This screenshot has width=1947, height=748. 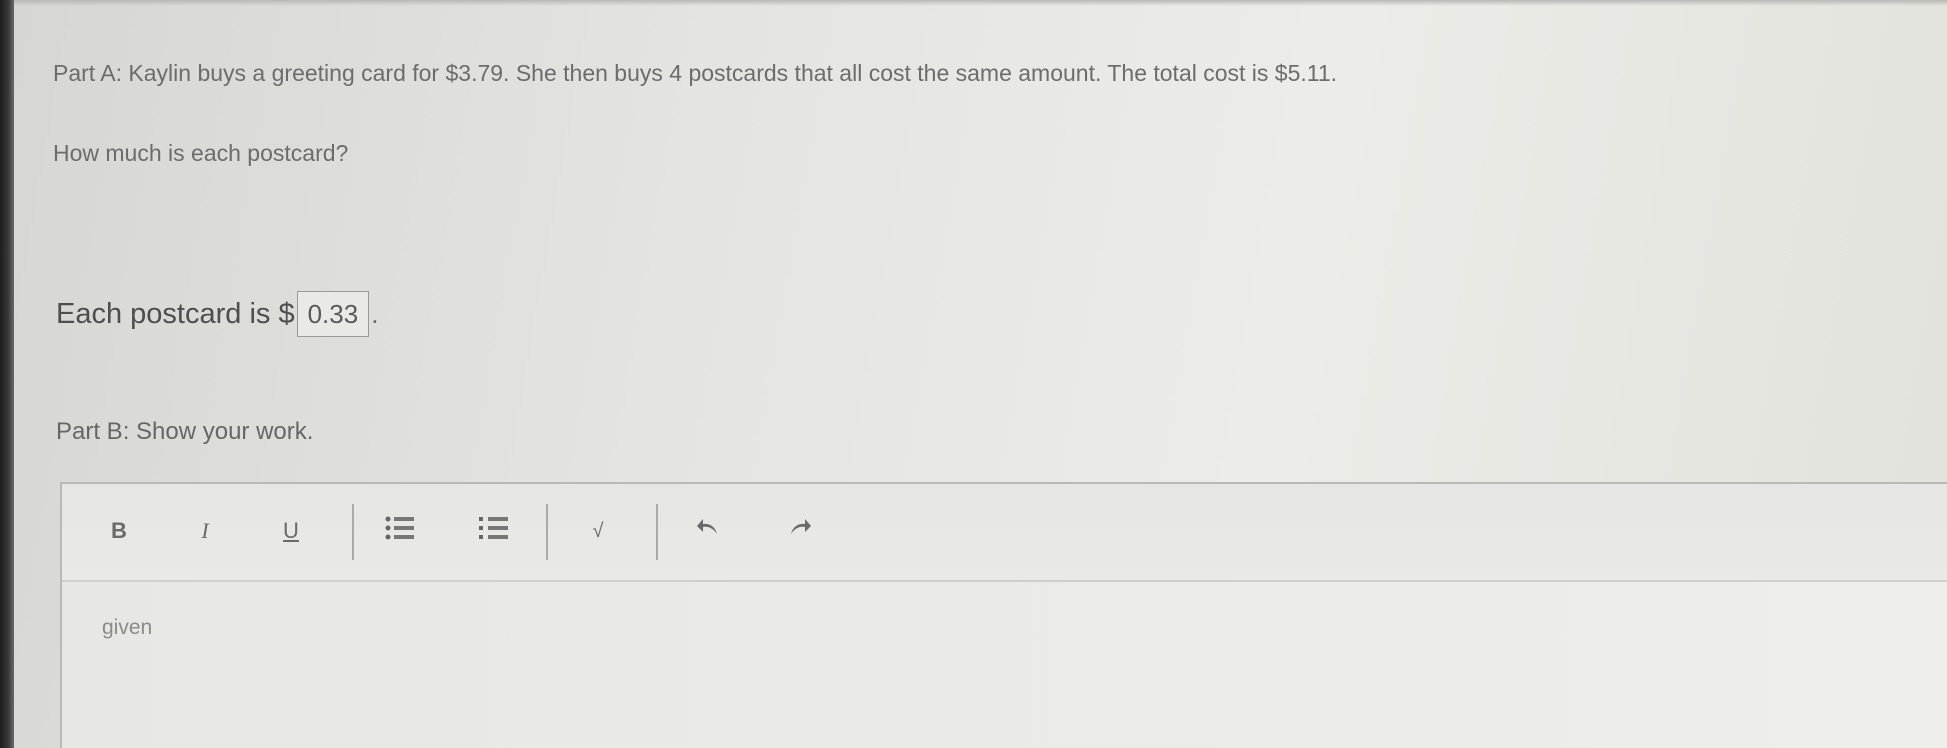 What do you see at coordinates (205, 531) in the screenshot?
I see `italic-button: I` at bounding box center [205, 531].